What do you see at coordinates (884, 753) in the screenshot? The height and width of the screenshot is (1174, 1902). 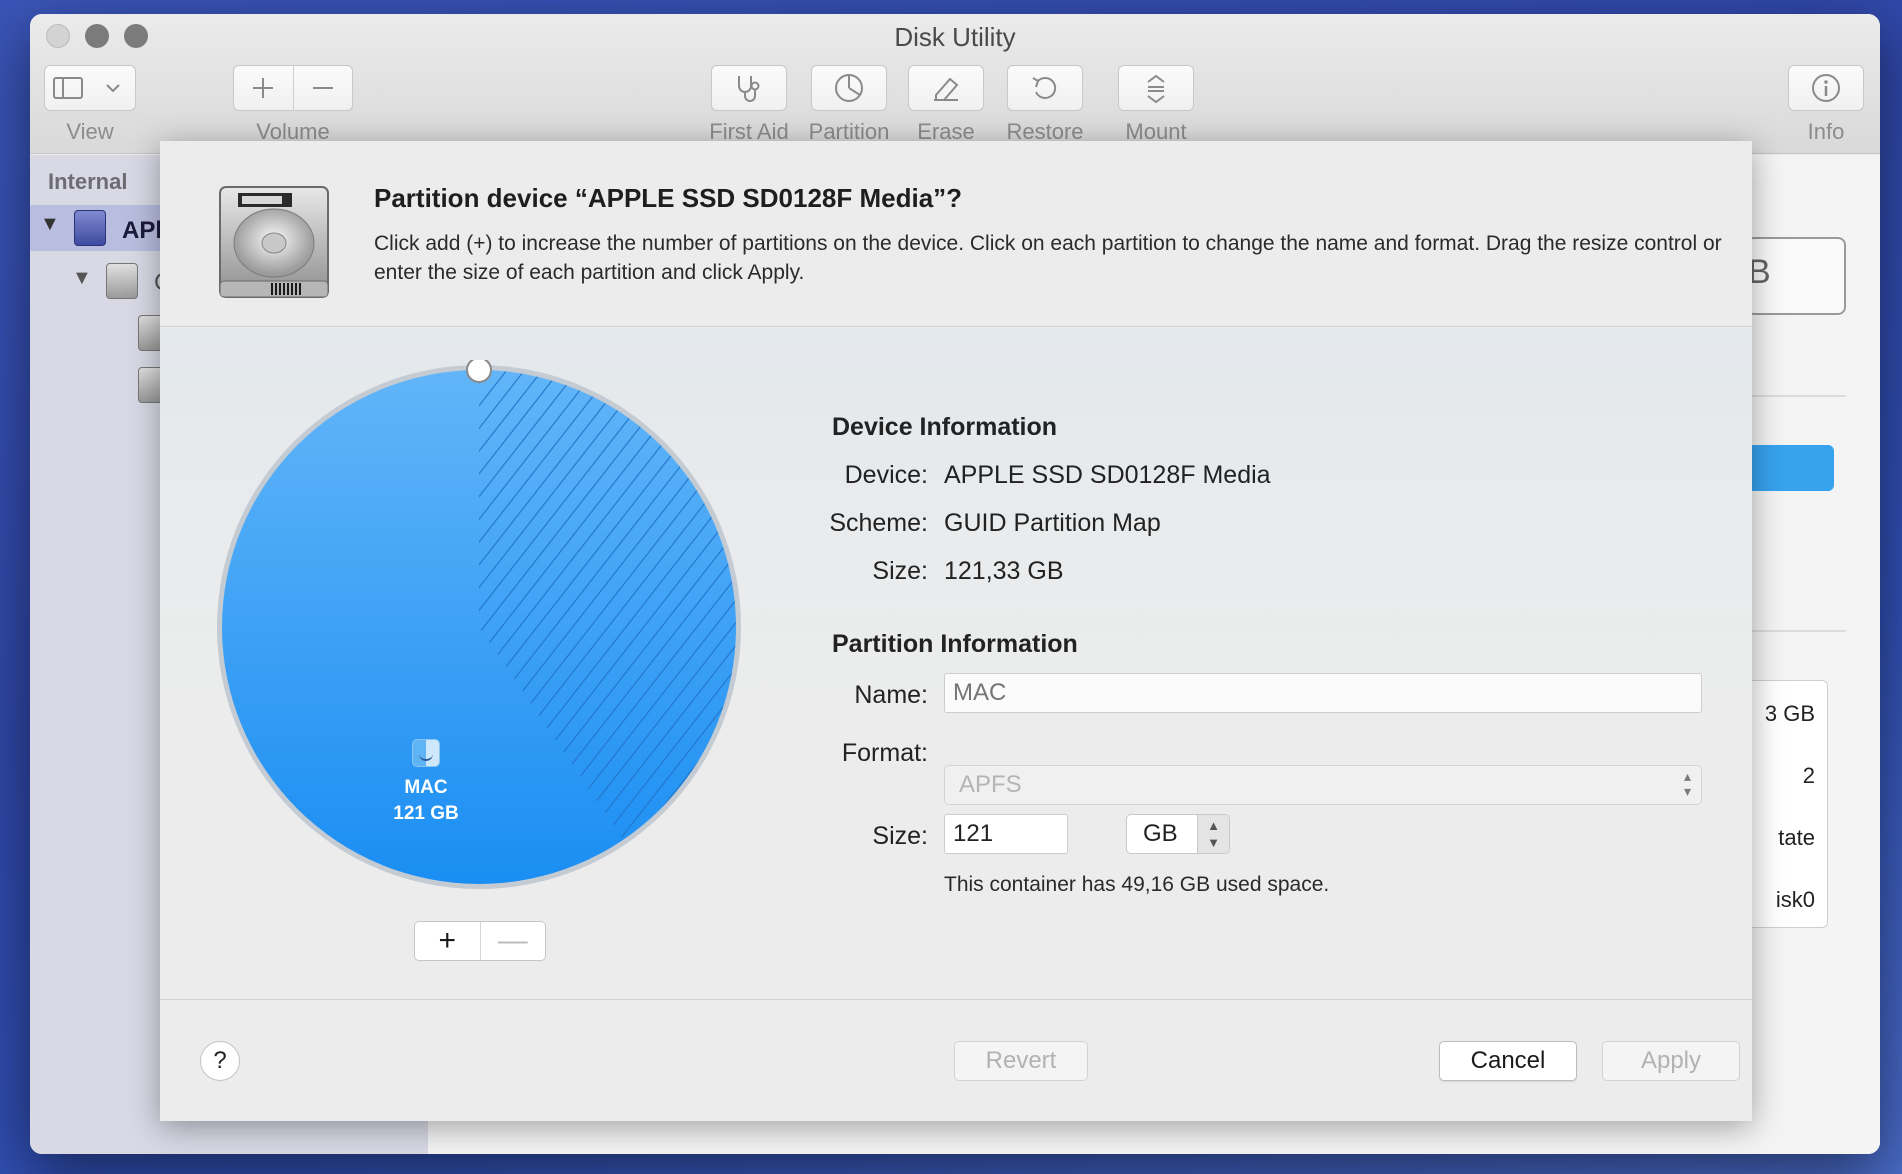 I see `format-key: Format:` at bounding box center [884, 753].